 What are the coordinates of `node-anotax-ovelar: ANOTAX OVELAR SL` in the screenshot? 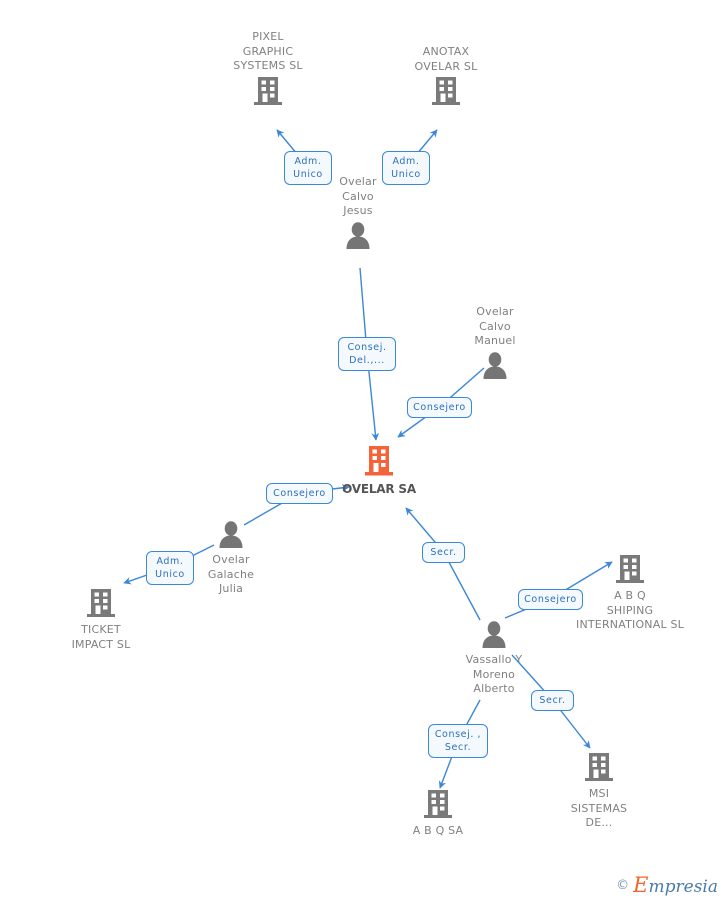 It's located at (446, 77).